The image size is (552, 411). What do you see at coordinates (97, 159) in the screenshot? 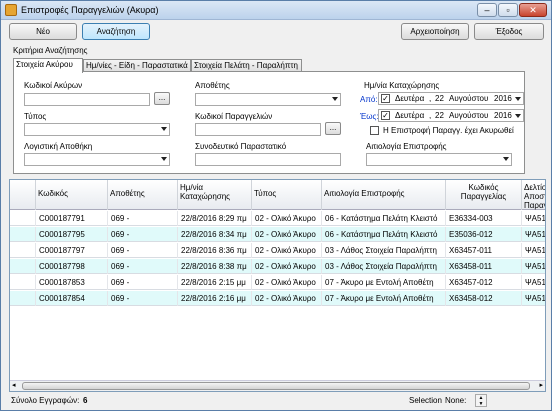
I see `accounting-warehouse-select` at bounding box center [97, 159].